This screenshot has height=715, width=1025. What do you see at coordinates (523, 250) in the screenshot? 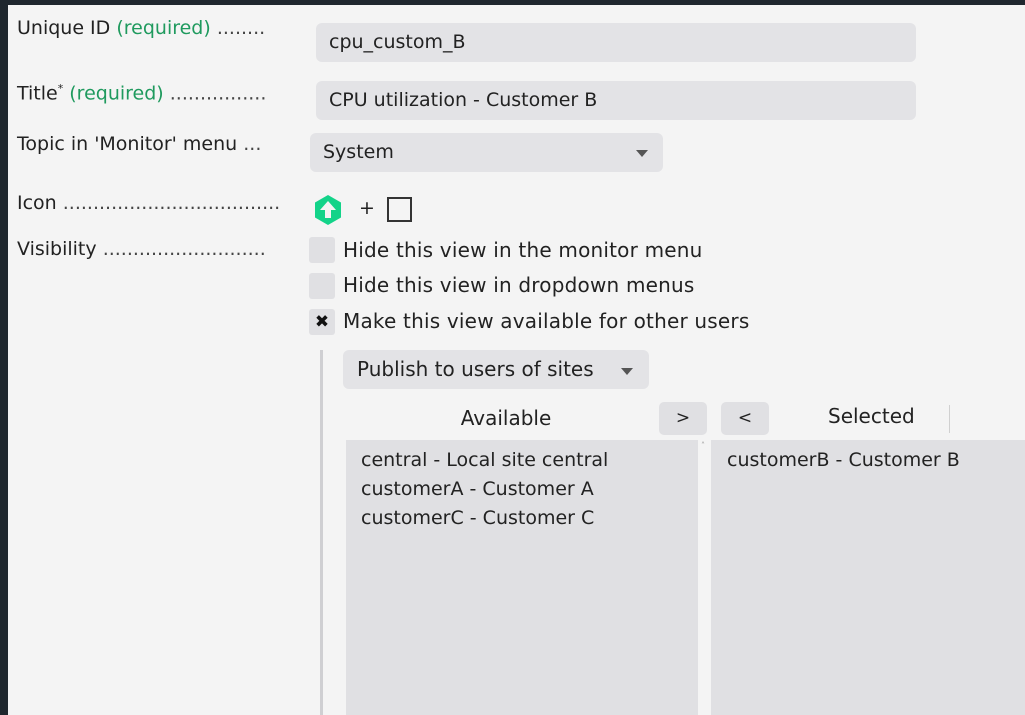
I see `hide-monitor-menu-label: Hide this view in the monitor menu` at bounding box center [523, 250].